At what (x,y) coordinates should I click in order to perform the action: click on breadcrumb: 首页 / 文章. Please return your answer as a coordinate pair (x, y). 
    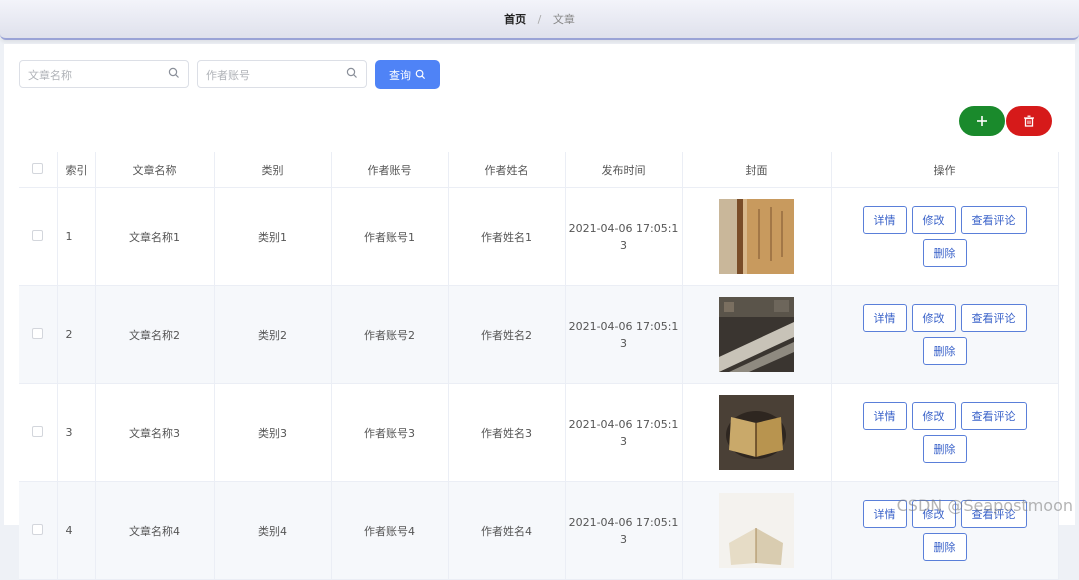
    Looking at the image, I should click on (539, 19).